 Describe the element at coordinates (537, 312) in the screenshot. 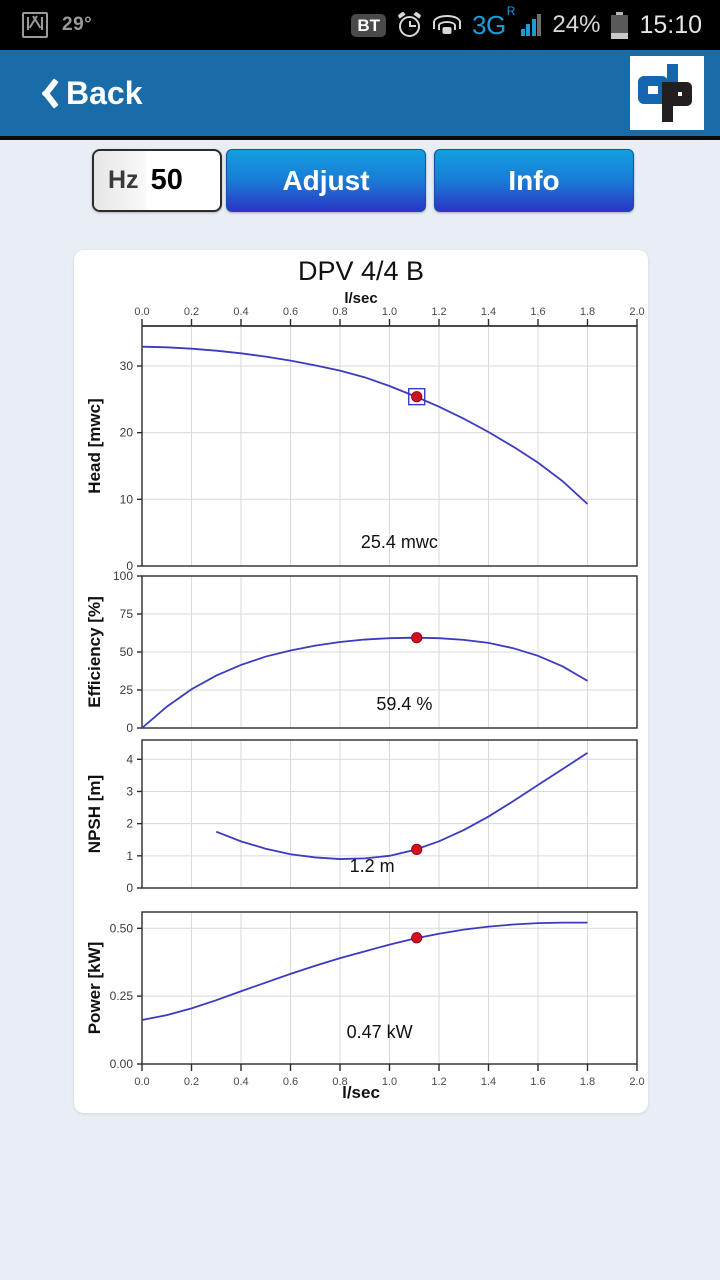

I see `svg-text: 1.6` at that location.